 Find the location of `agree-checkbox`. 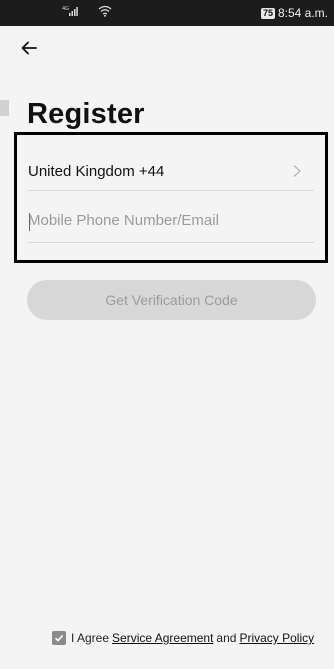

agree-checkbox is located at coordinates (59, 638).